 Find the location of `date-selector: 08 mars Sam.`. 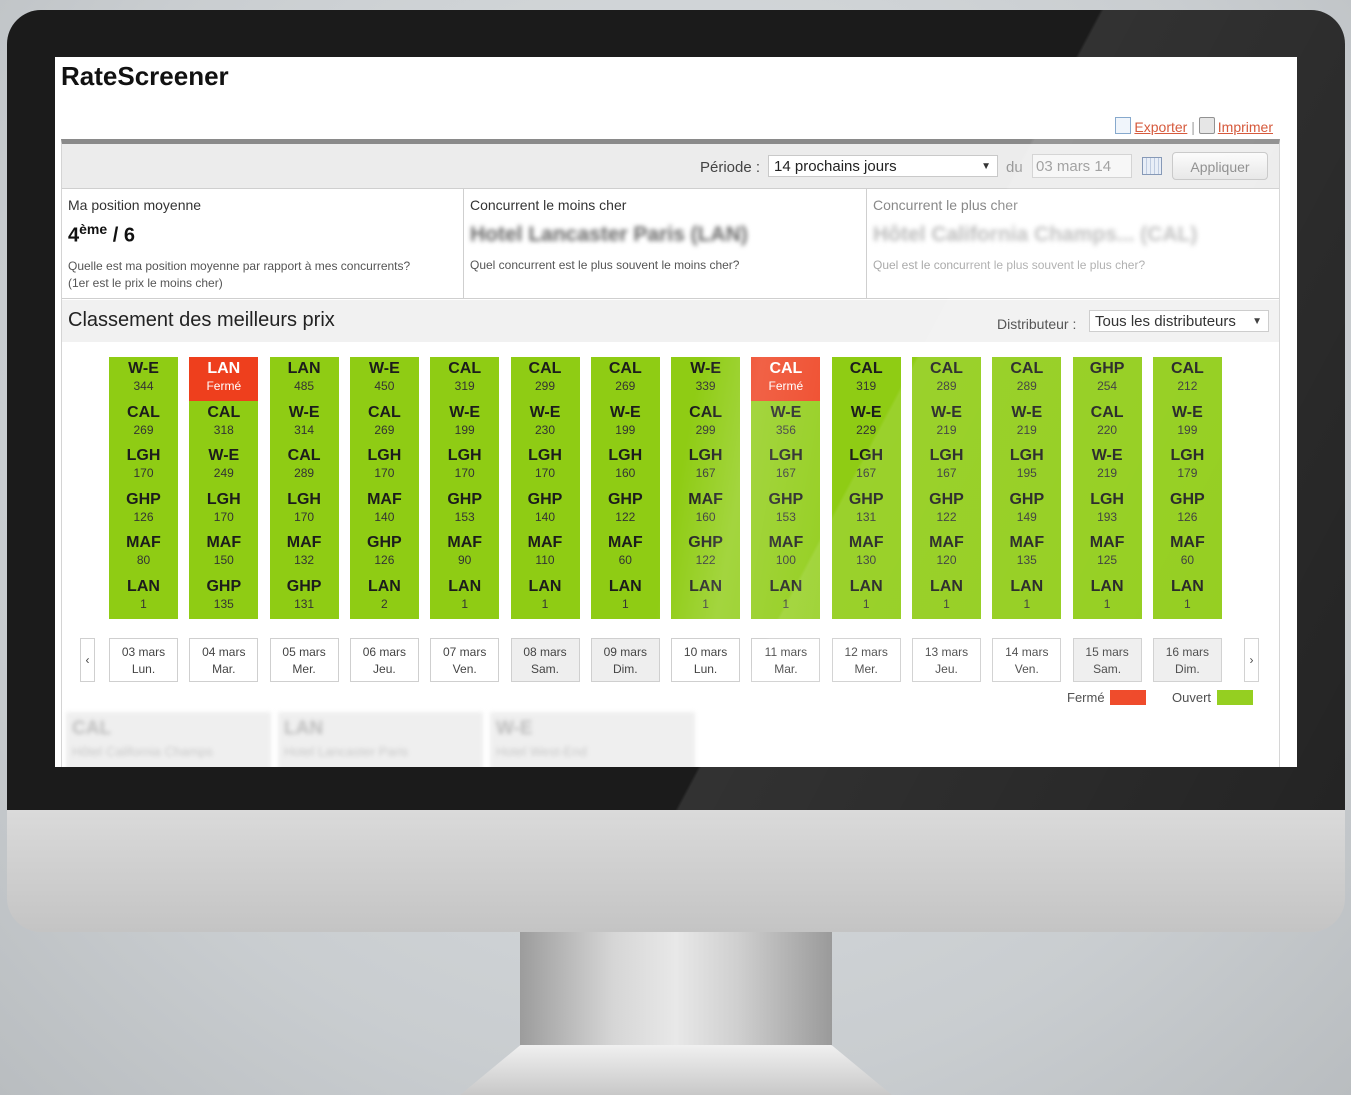

date-selector: 08 mars Sam. is located at coordinates (545, 660).